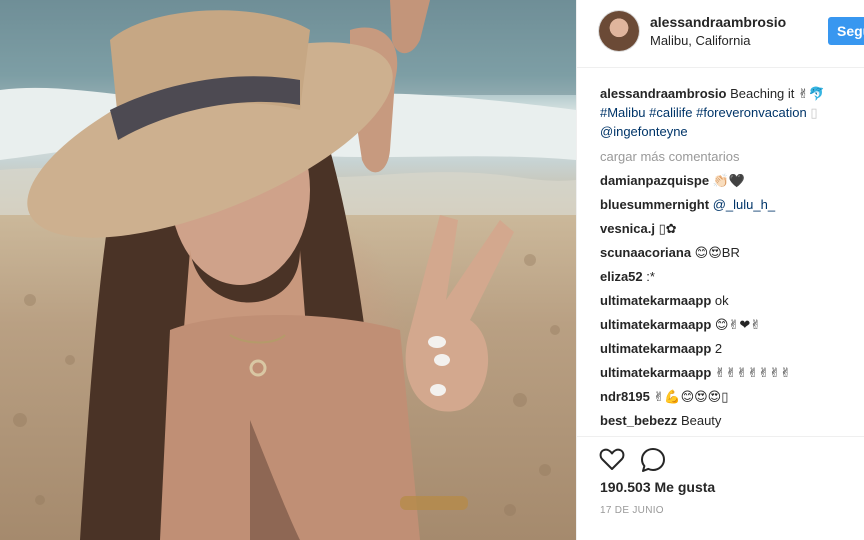 This screenshot has height=540, width=864. Describe the element at coordinates (632, 510) in the screenshot. I see `post-date: 17 DE JUNIO` at that location.